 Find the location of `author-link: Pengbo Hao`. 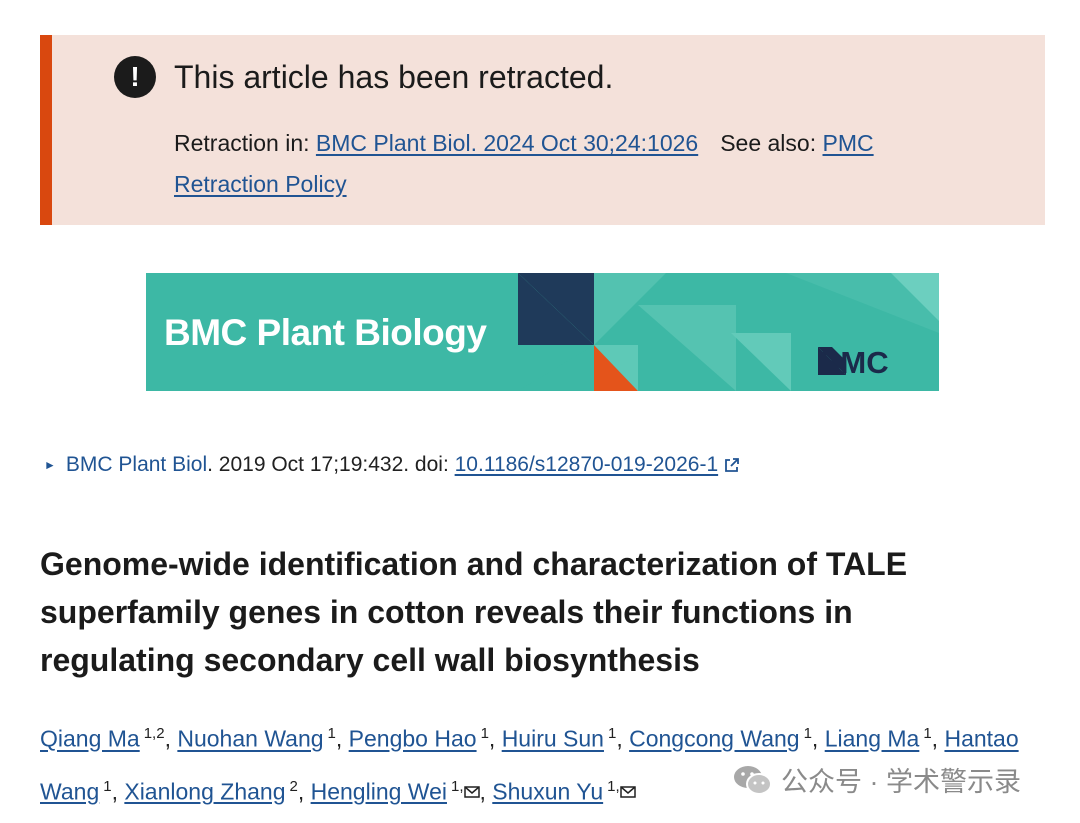

author-link: Pengbo Hao is located at coordinates (413, 739).